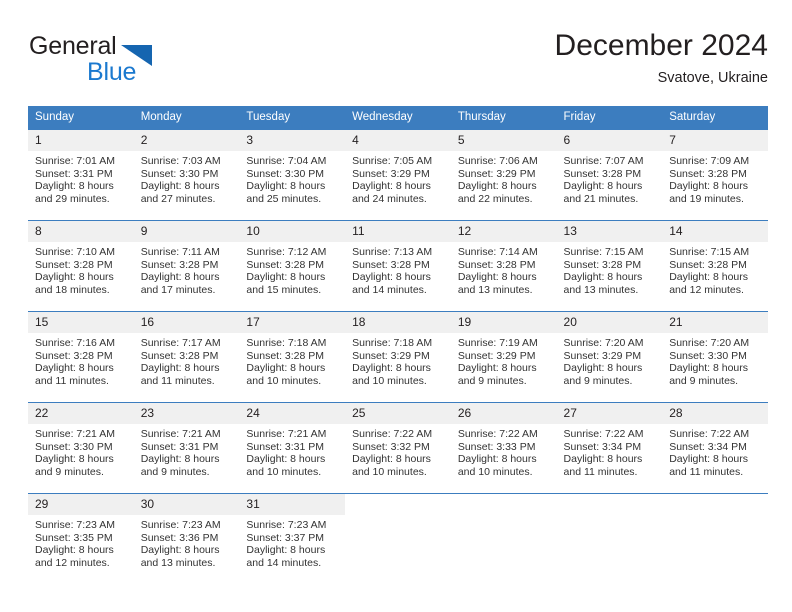  Describe the element at coordinates (398, 322) in the screenshot. I see `day-number: 18` at that location.